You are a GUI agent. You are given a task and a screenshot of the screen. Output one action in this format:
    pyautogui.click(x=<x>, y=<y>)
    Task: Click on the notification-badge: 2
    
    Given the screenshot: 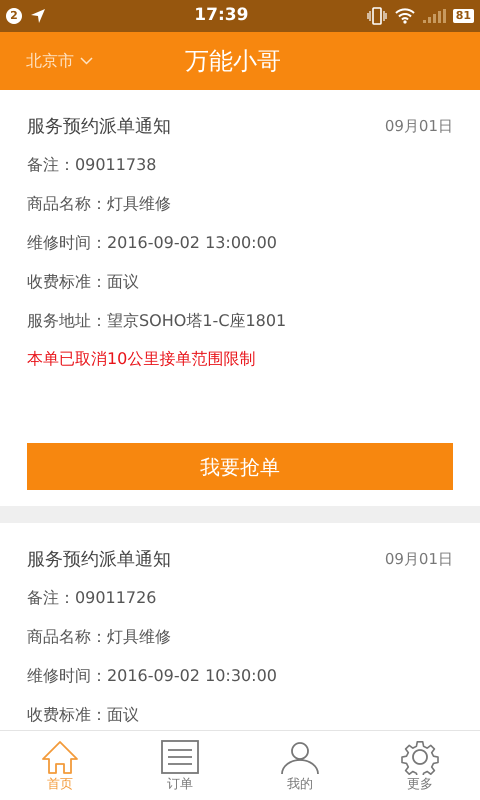 What is the action you would take?
    pyautogui.click(x=14, y=16)
    